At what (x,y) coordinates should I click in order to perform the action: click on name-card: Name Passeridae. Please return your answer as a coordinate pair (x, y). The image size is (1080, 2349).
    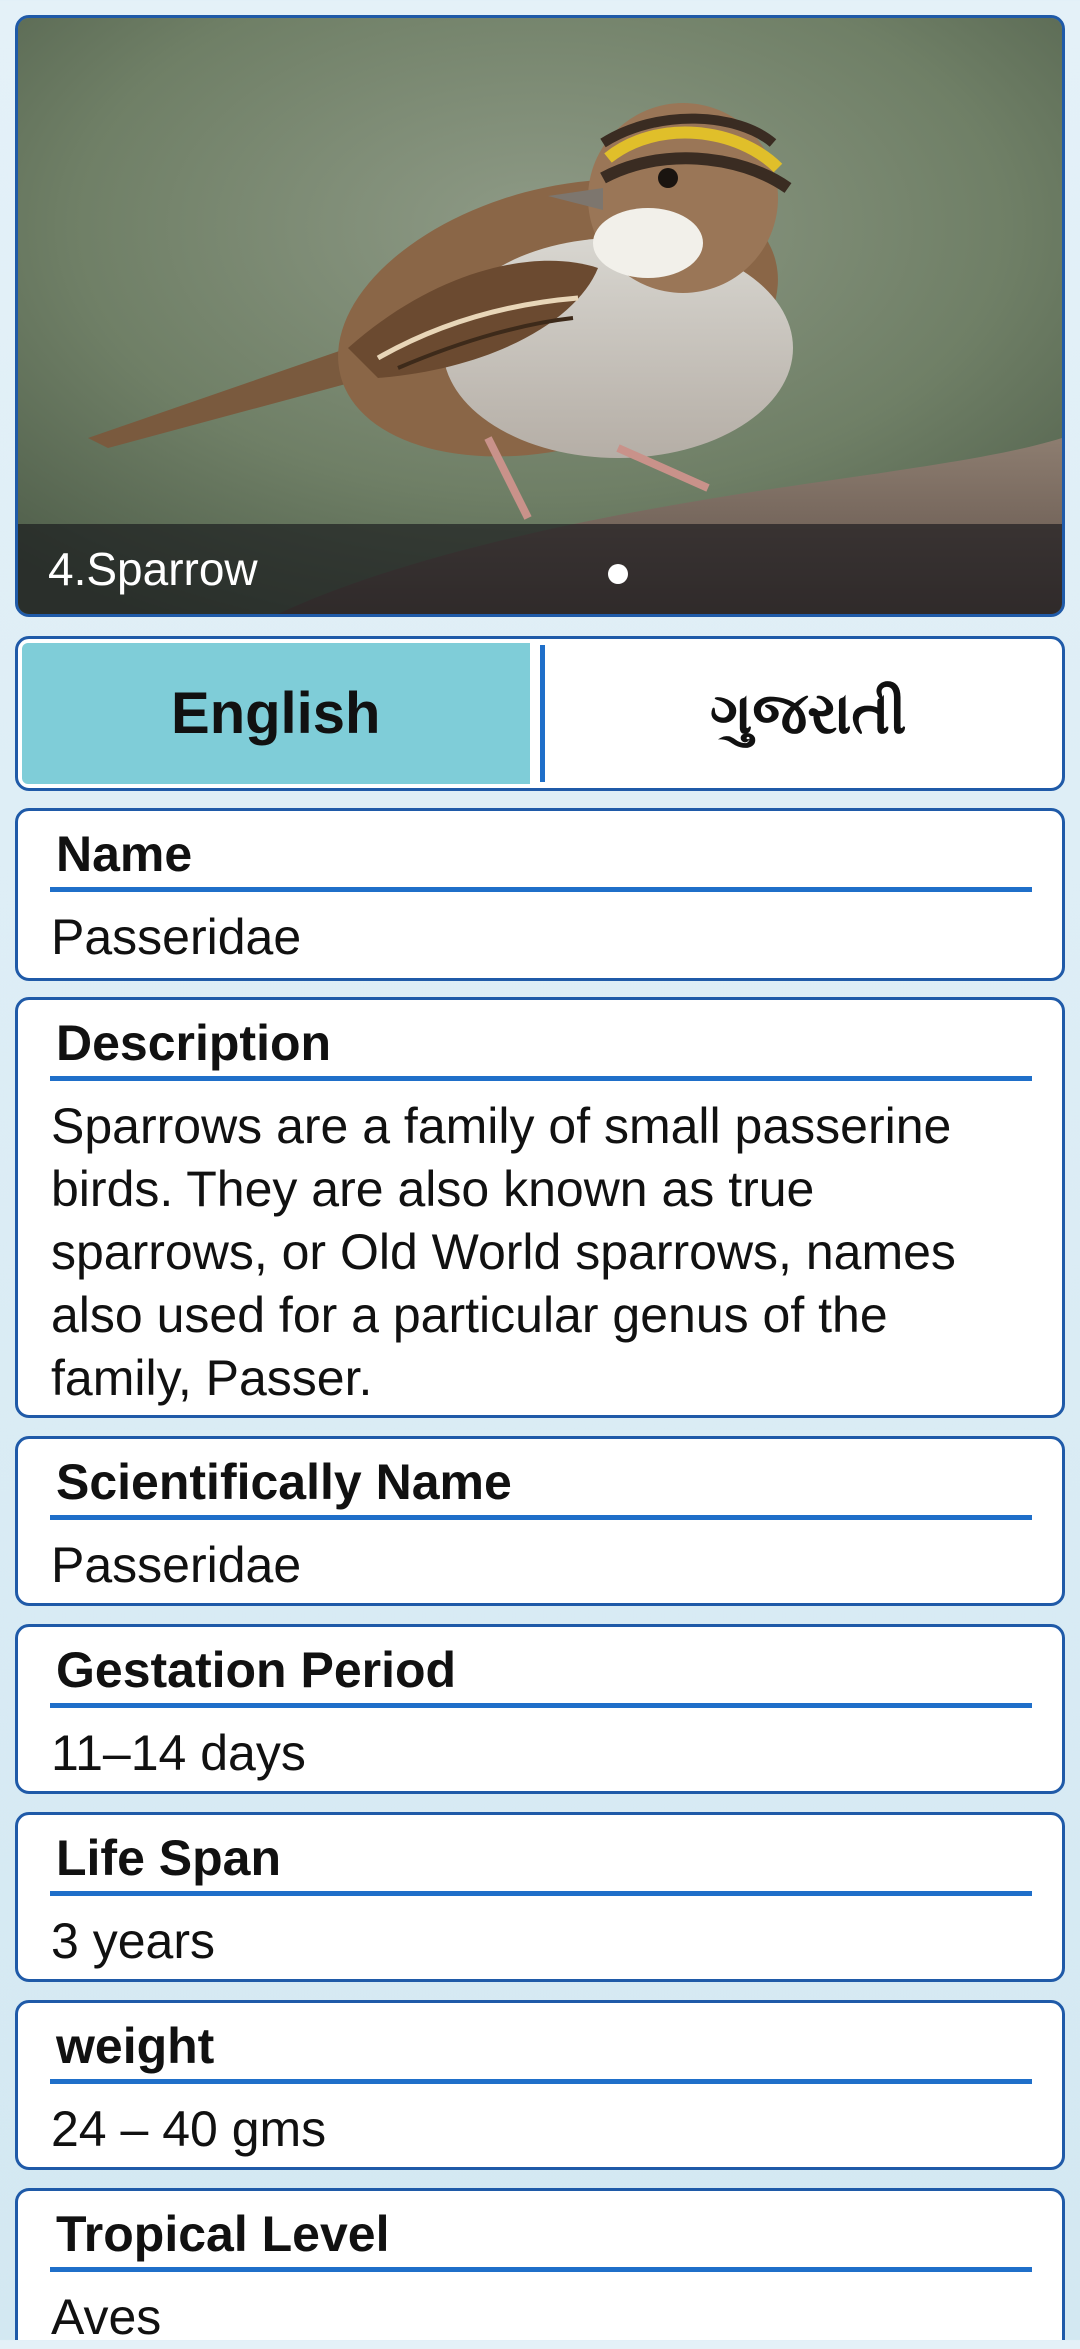
    Looking at the image, I should click on (540, 894).